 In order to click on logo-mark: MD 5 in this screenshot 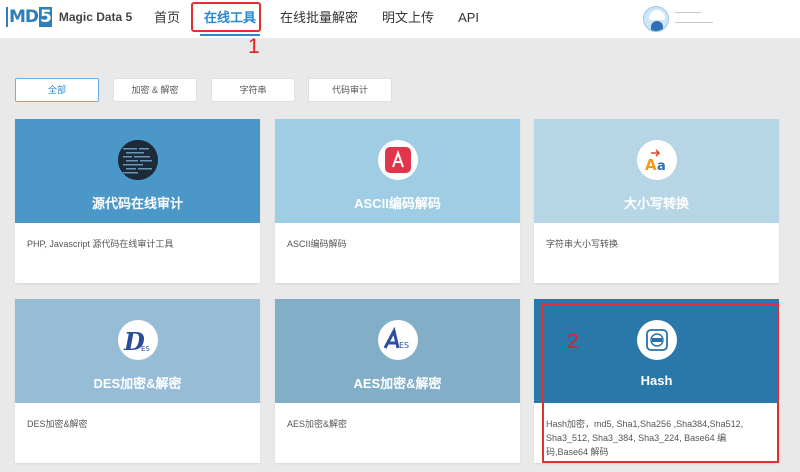, I will do `click(29, 17)`.